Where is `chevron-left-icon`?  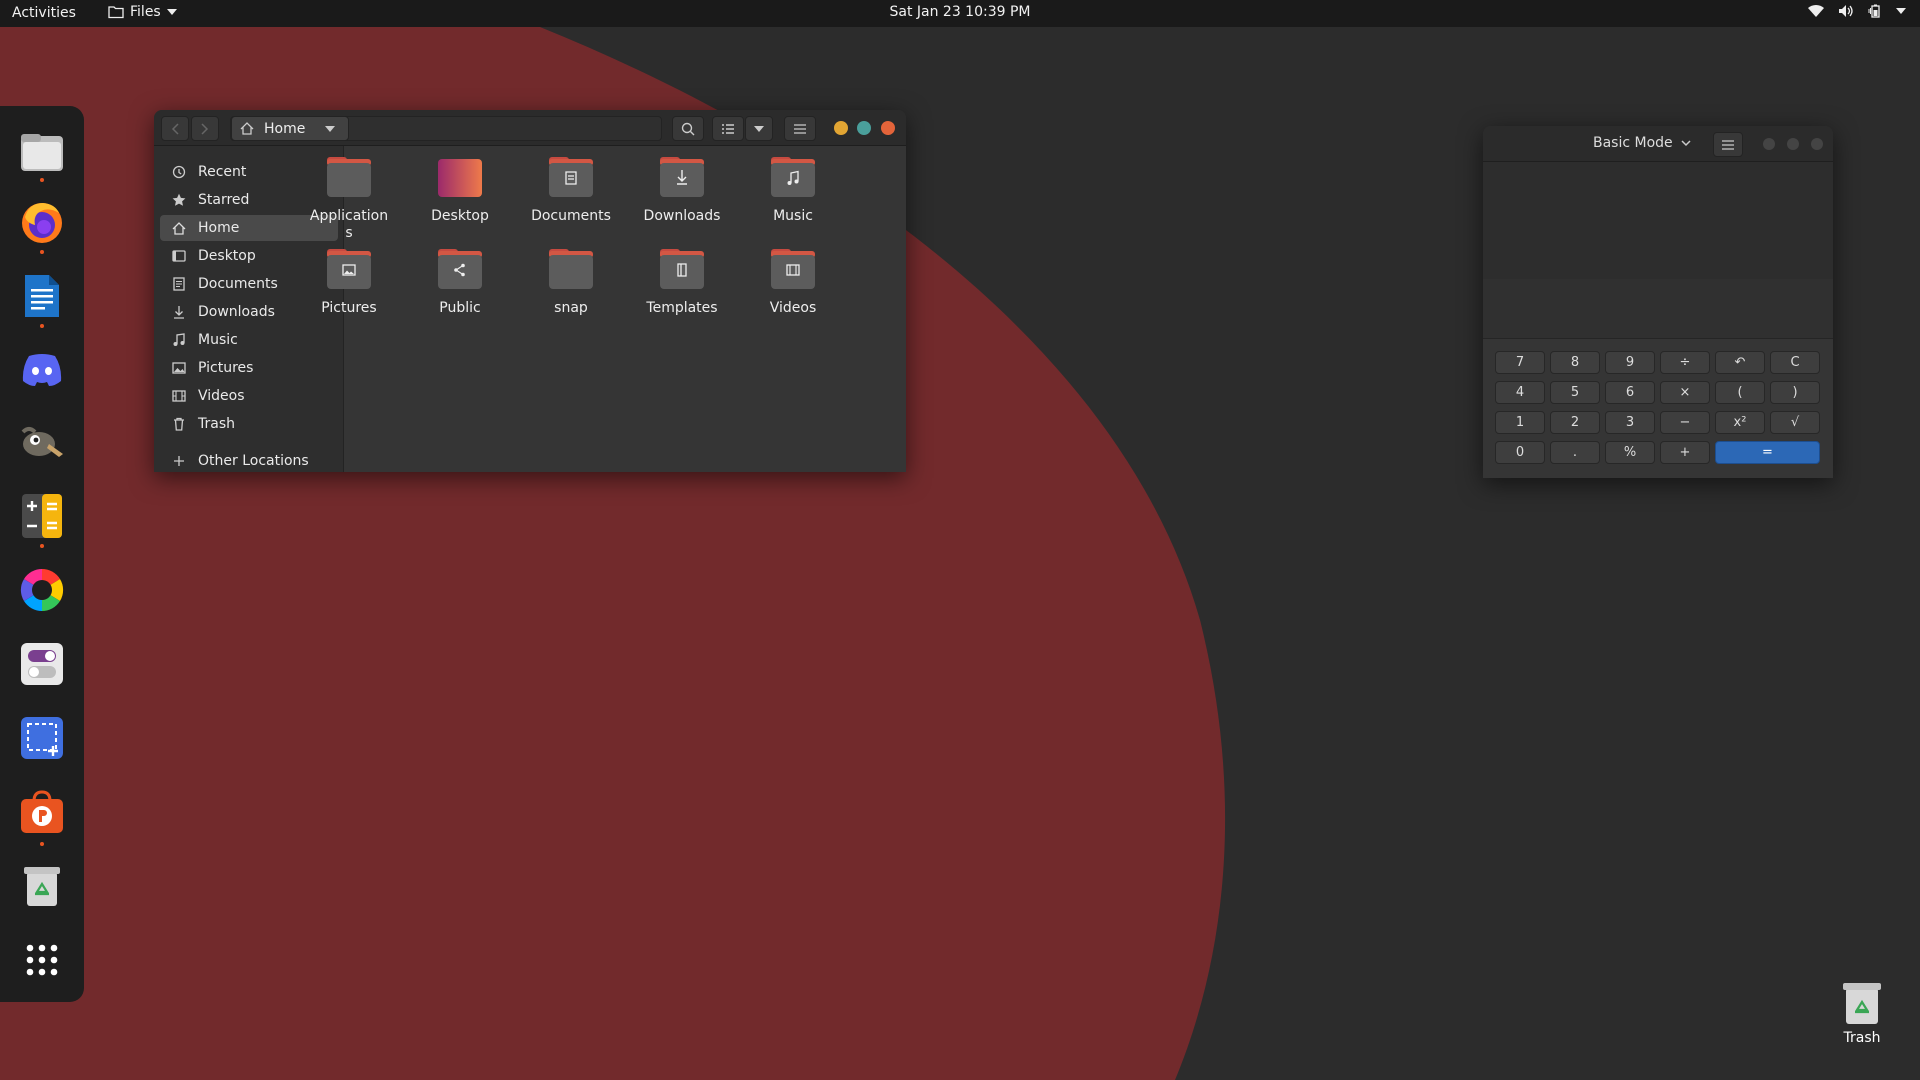 chevron-left-icon is located at coordinates (175, 128).